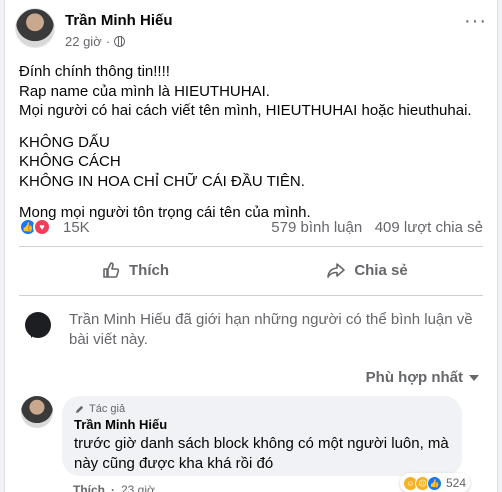 The image size is (502, 492). Describe the element at coordinates (262, 409) in the screenshot. I see `author-badge: Tác giả` at that location.